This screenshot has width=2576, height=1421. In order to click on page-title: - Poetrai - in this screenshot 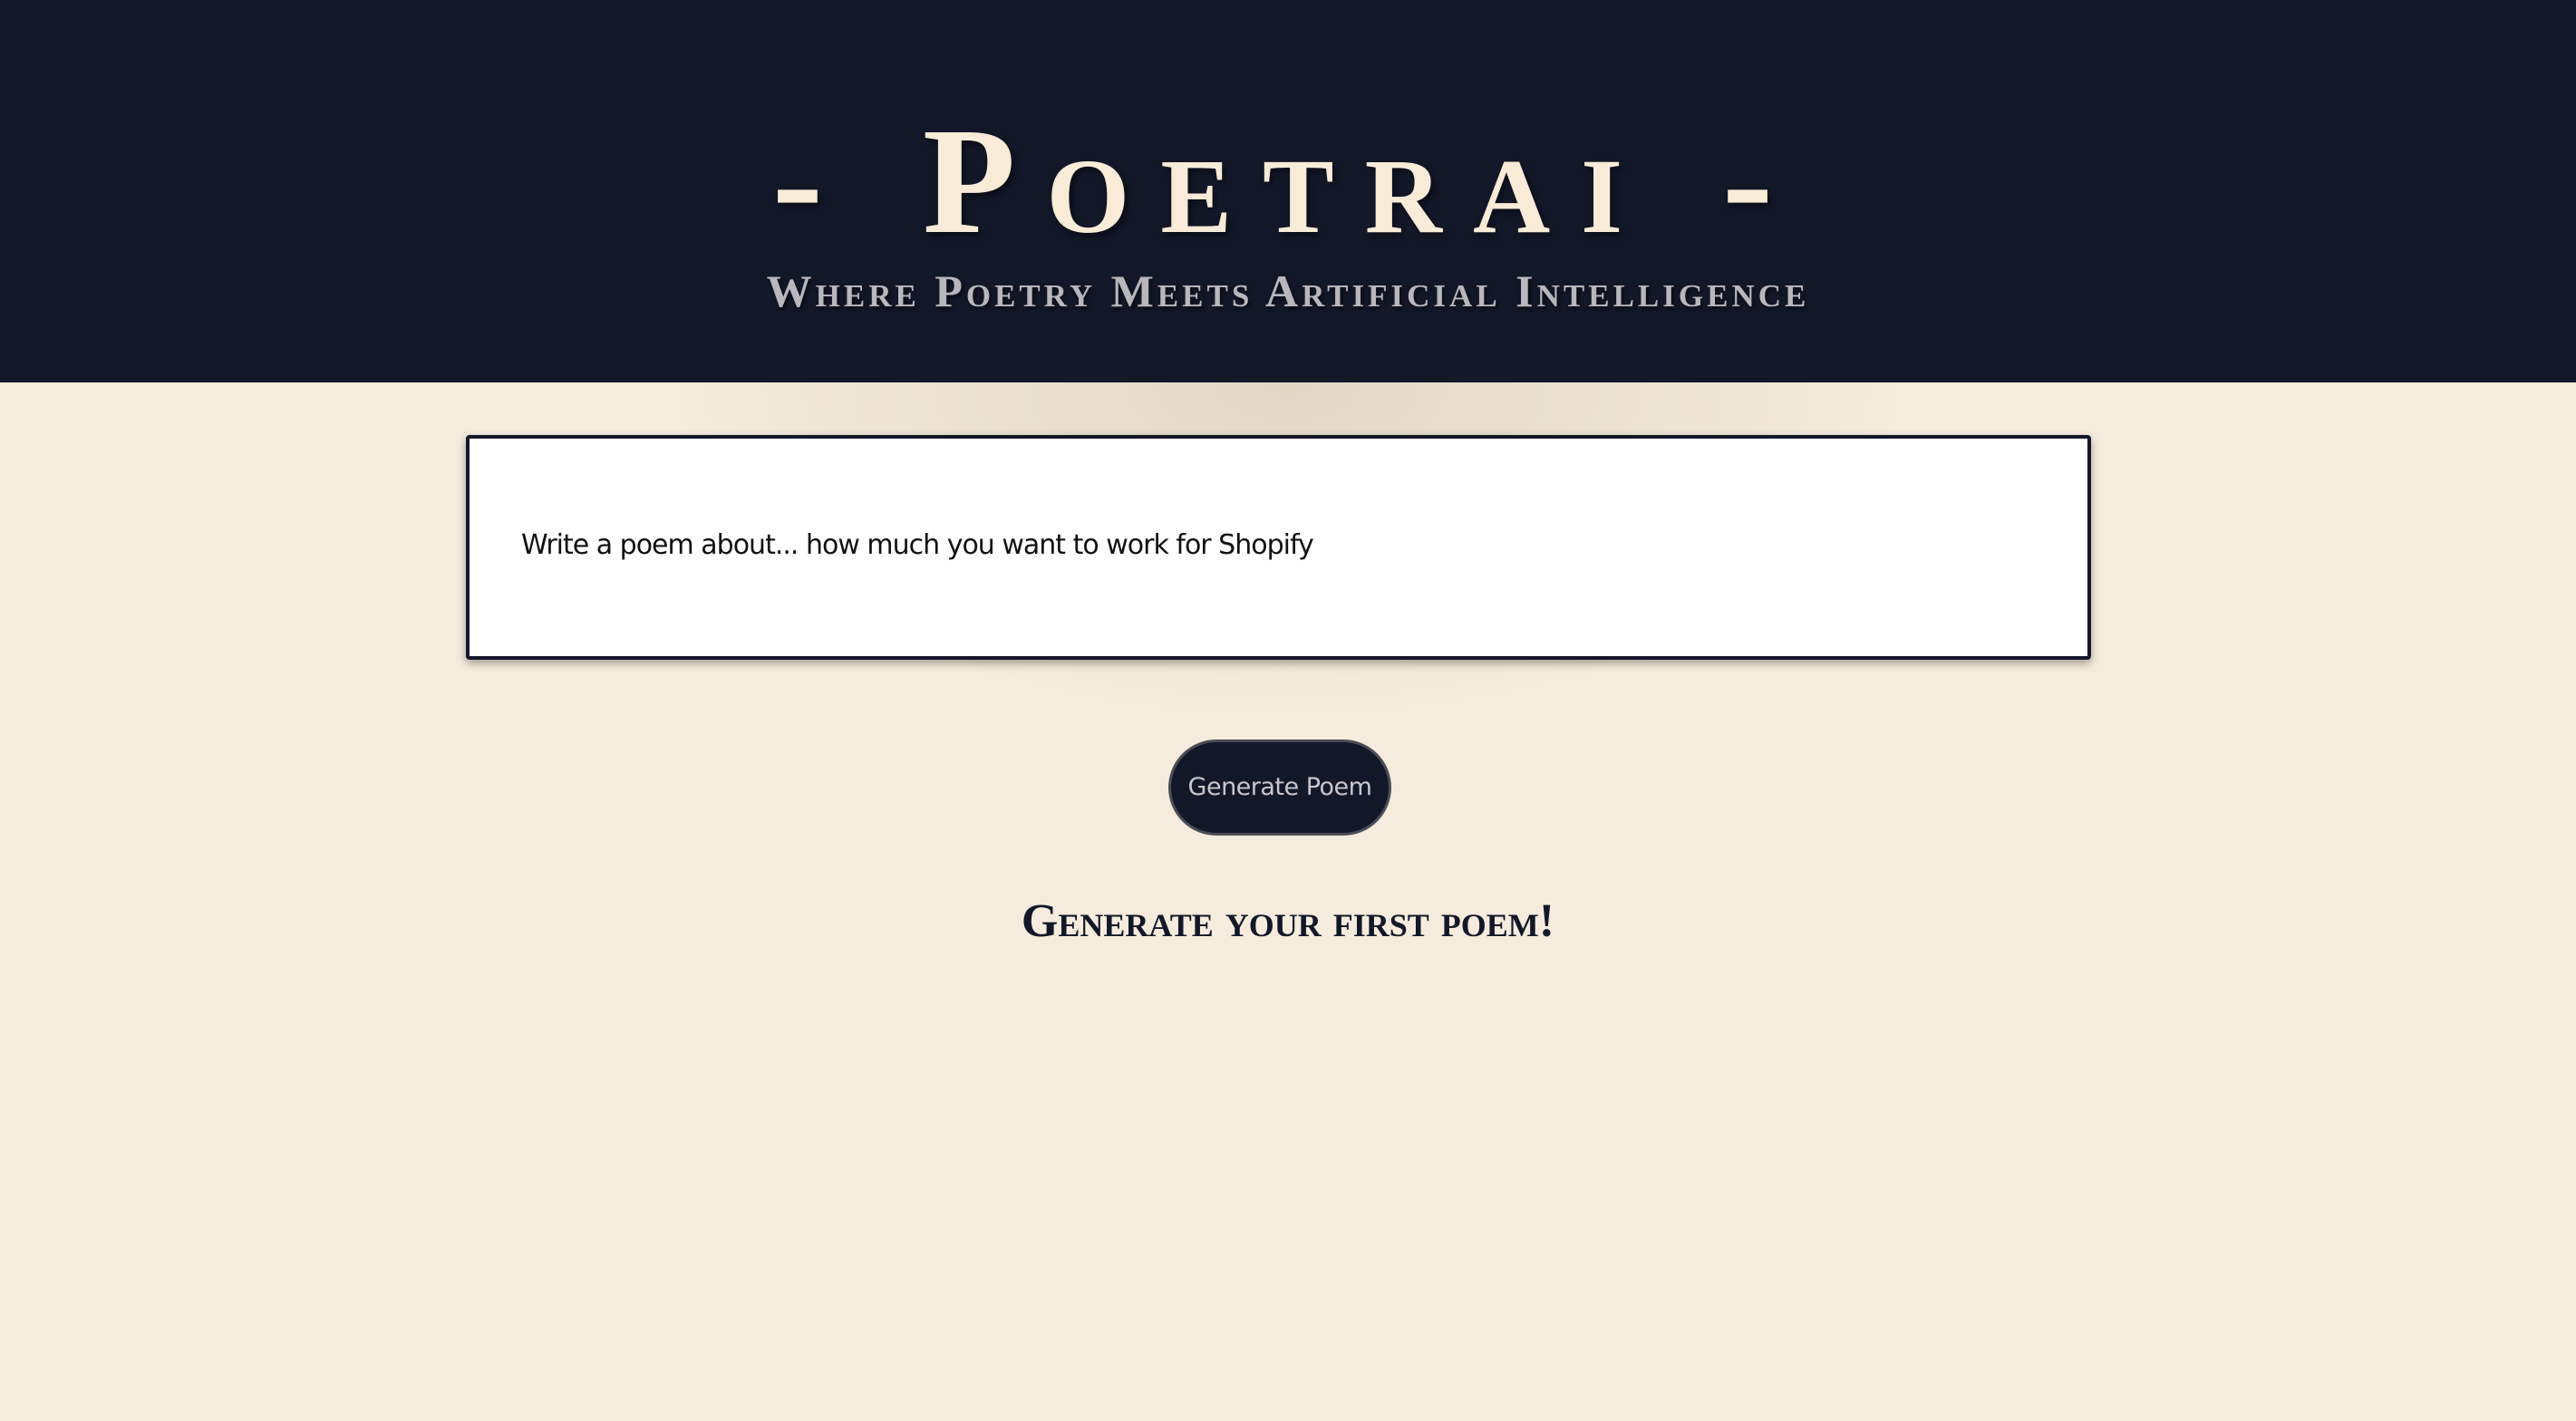, I will do `click(1288, 181)`.